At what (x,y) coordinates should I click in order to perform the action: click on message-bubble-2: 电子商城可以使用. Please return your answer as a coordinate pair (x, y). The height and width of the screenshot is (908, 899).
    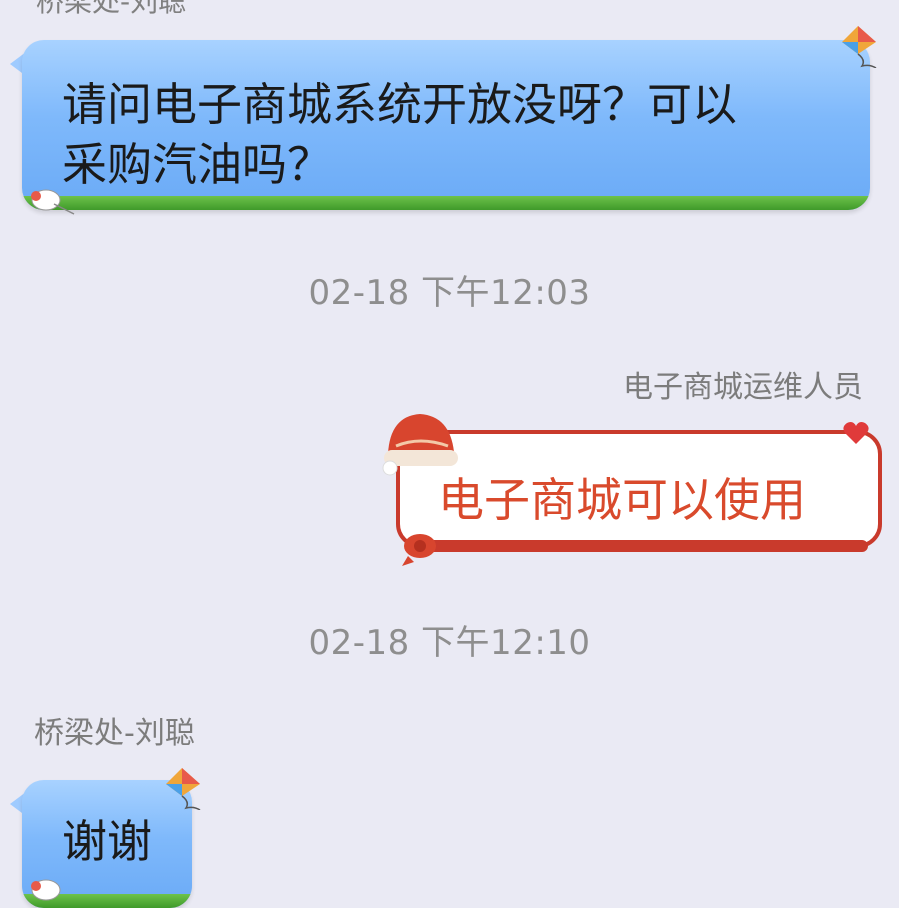
    Looking at the image, I should click on (639, 491).